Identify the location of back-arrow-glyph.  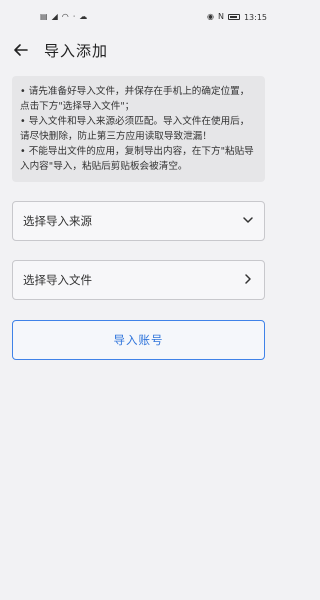
(21, 50).